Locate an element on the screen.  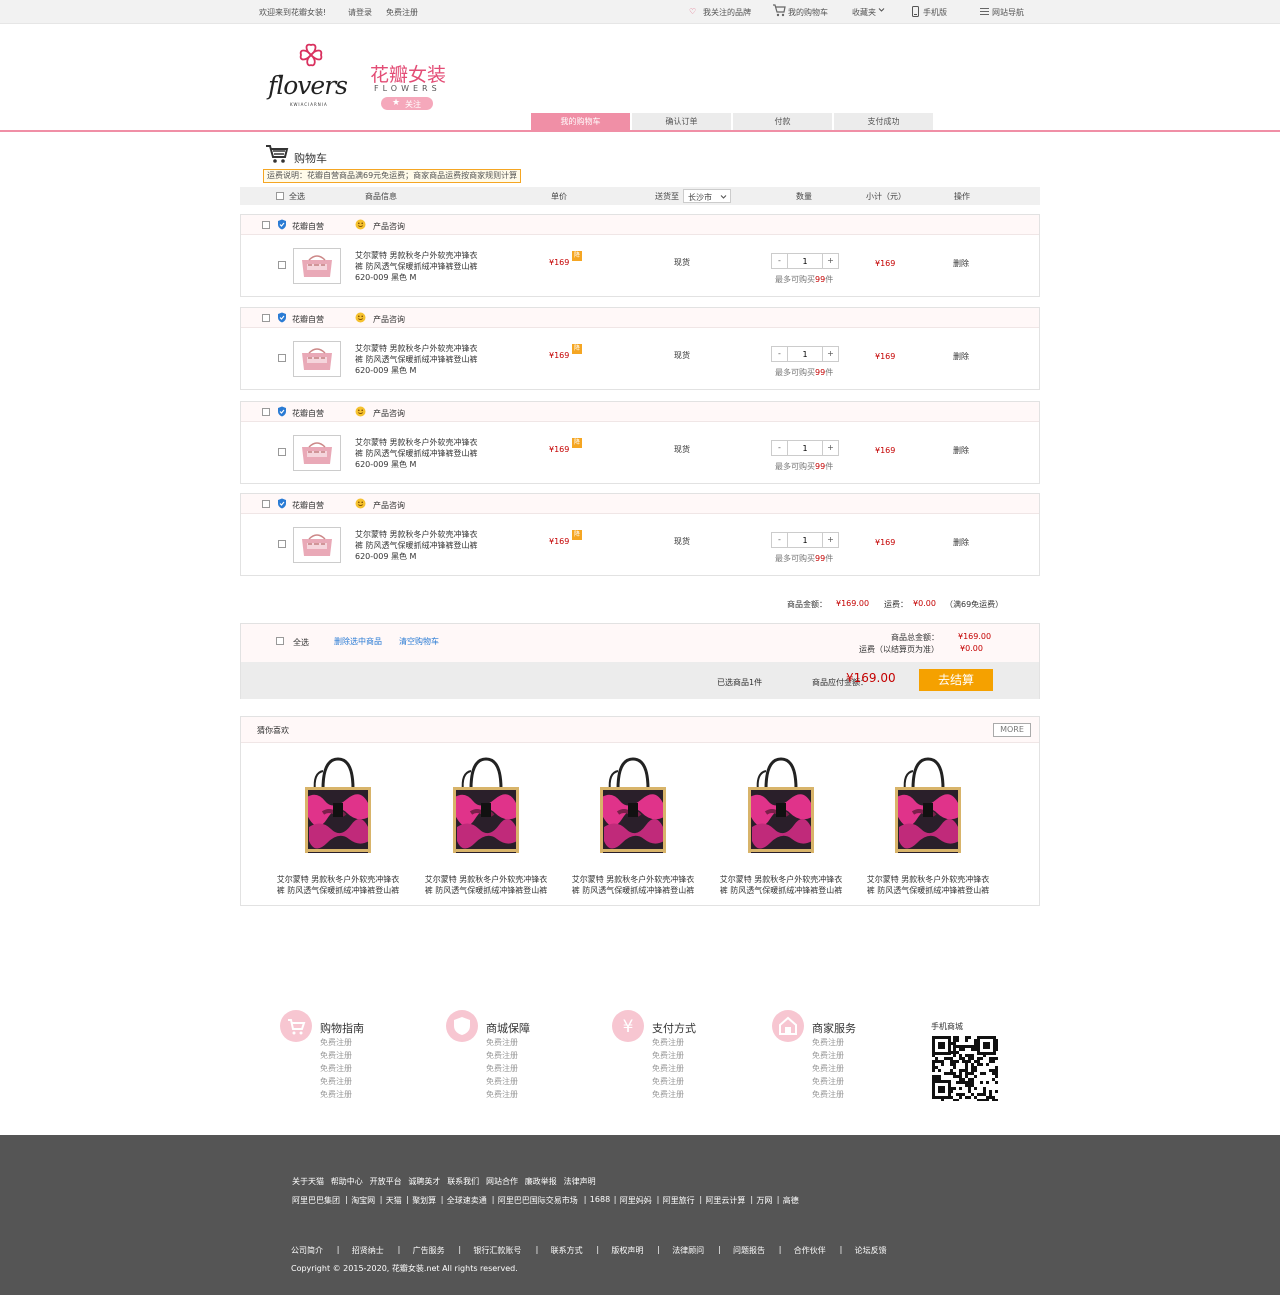
footer-link: 关于天猫 is located at coordinates (308, 1181).